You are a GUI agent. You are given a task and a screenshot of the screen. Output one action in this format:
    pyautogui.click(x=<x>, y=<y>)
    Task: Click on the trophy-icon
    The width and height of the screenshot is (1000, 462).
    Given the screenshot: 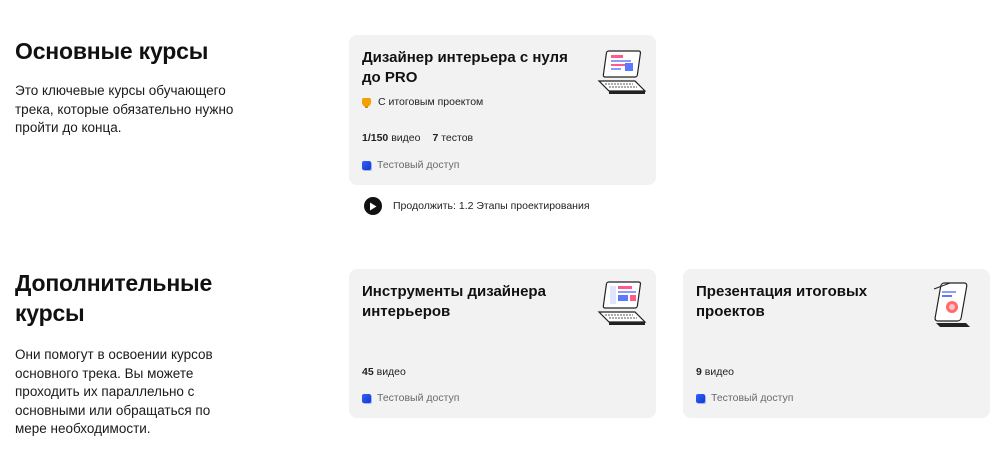 What is the action you would take?
    pyautogui.click(x=366, y=102)
    